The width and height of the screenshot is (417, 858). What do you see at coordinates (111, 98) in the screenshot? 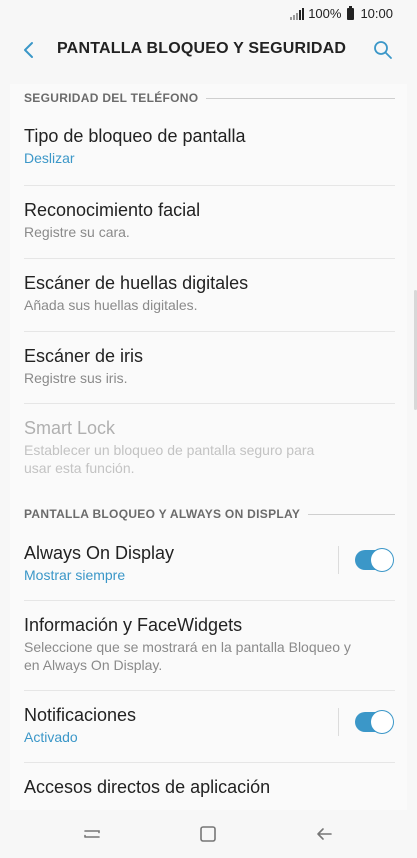
I see `section-header-label: SEGURIDAD DEL TELÉFONO` at bounding box center [111, 98].